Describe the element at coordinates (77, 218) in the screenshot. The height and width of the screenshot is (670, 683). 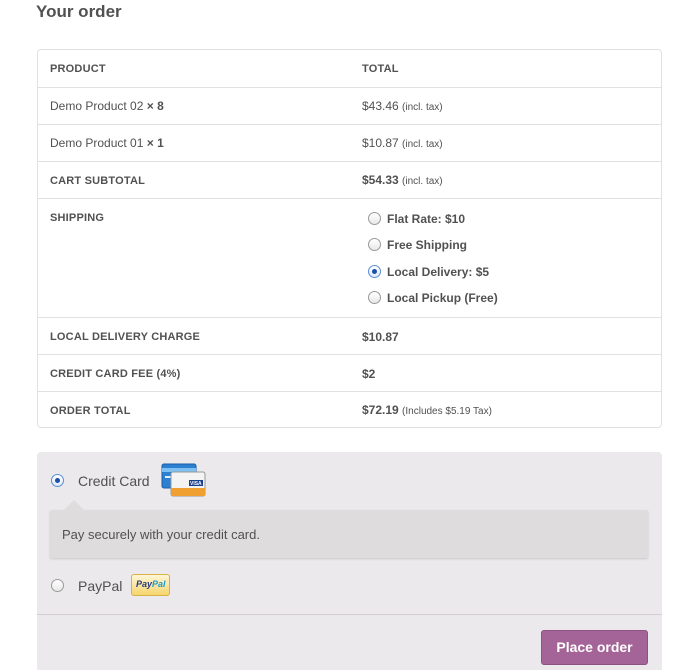
I see `shipping-label: SHIPPING` at that location.